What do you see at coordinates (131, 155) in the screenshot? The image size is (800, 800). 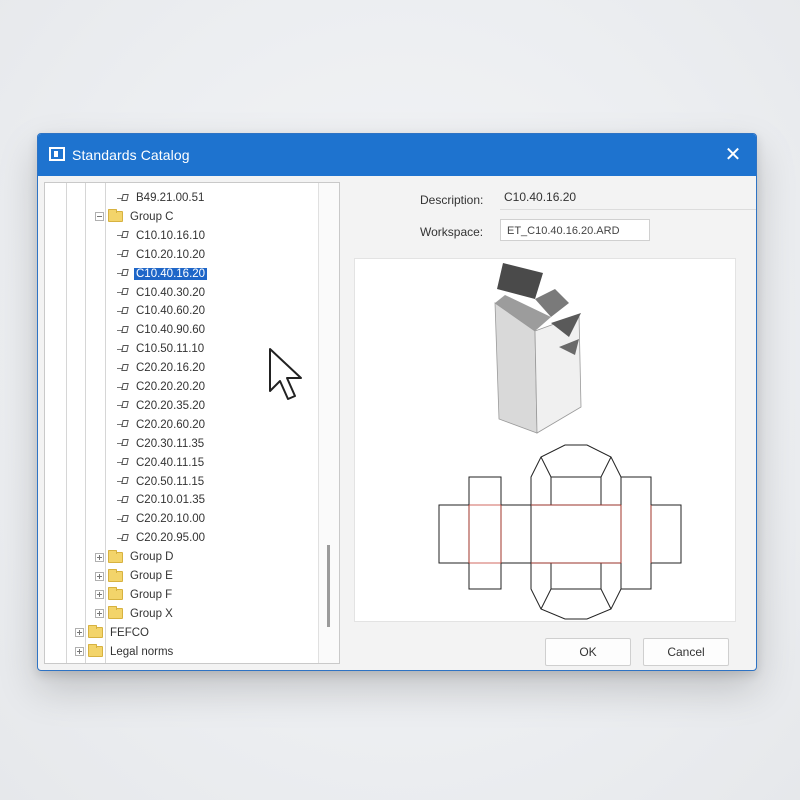 I see `window-title: Standards Catalog` at bounding box center [131, 155].